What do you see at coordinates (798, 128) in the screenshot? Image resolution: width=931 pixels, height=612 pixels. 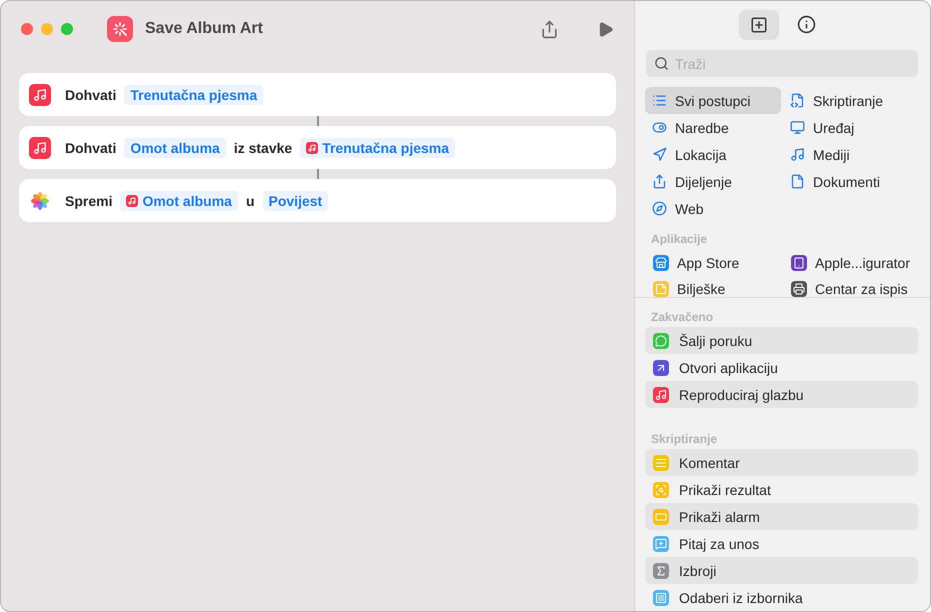 I see `monitor-icon` at bounding box center [798, 128].